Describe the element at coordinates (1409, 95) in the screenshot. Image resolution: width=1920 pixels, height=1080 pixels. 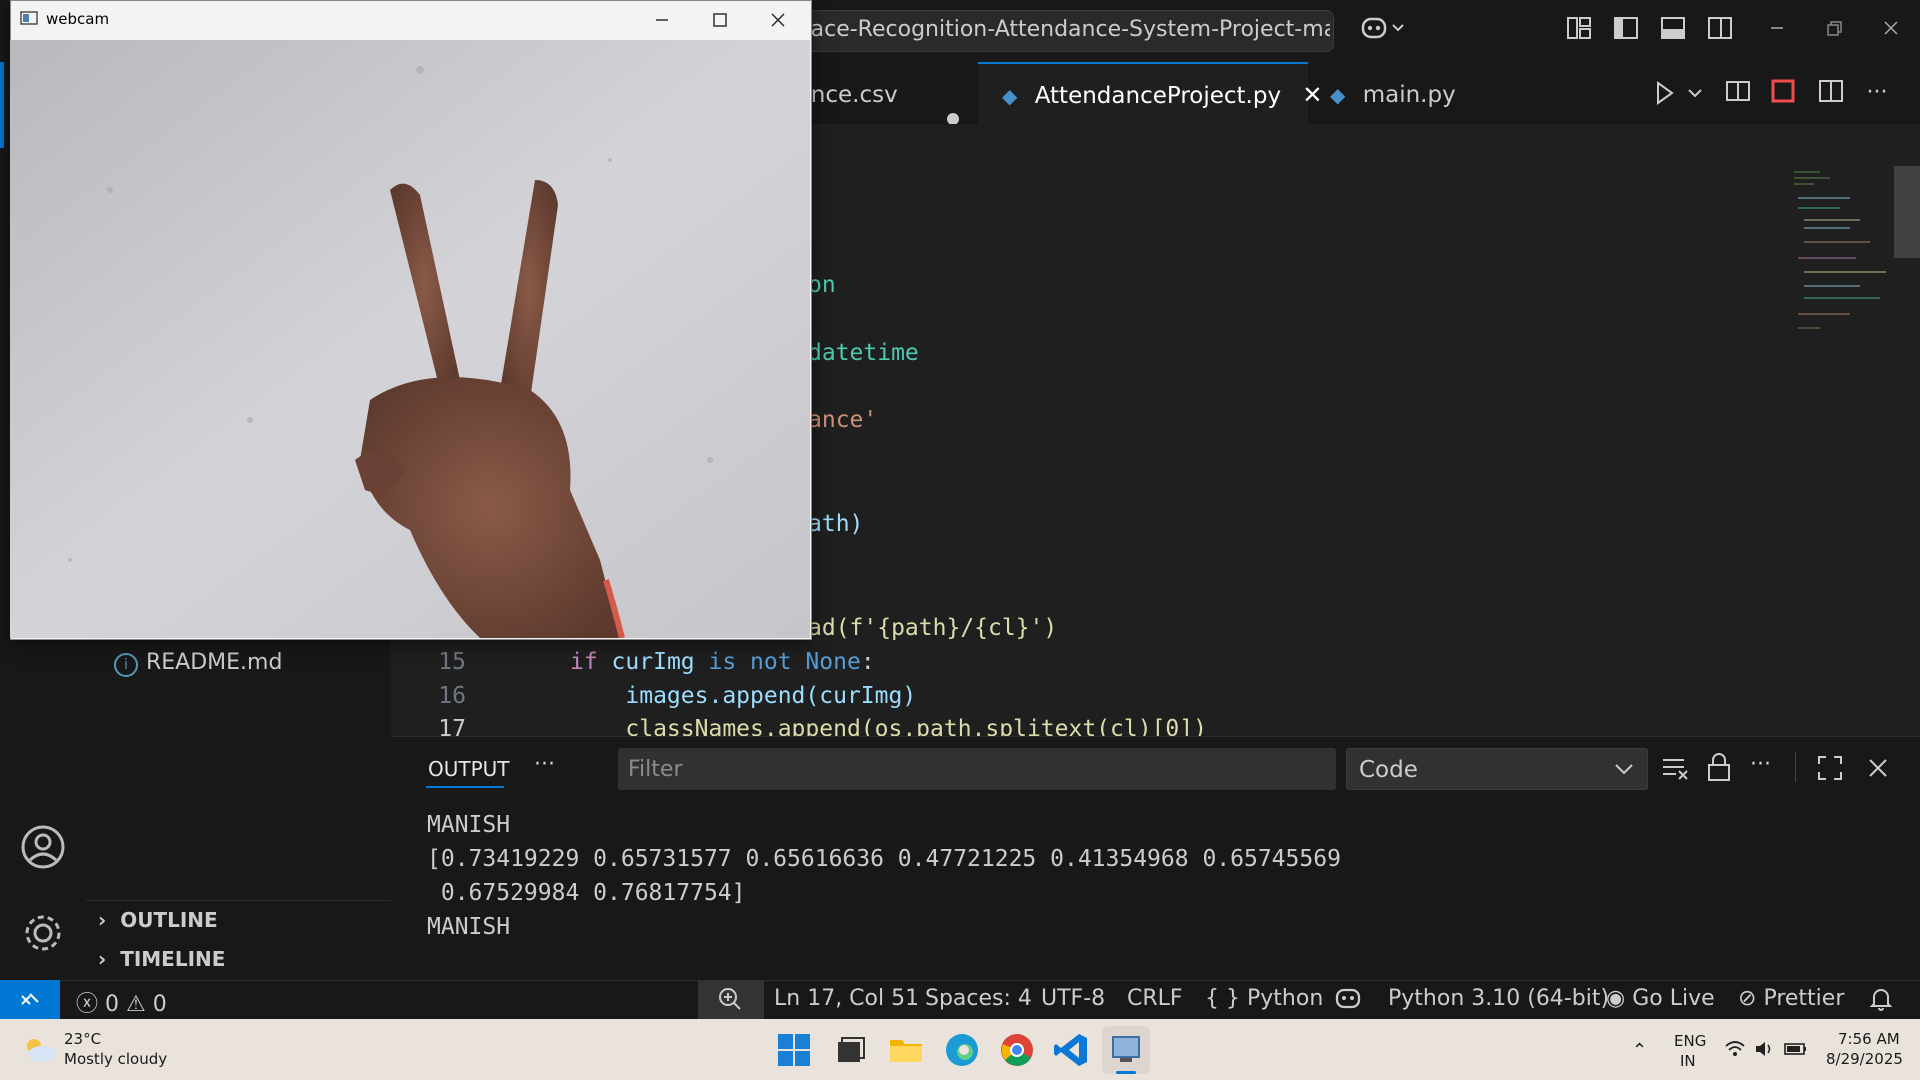
I see `tab-label: main.py` at that location.